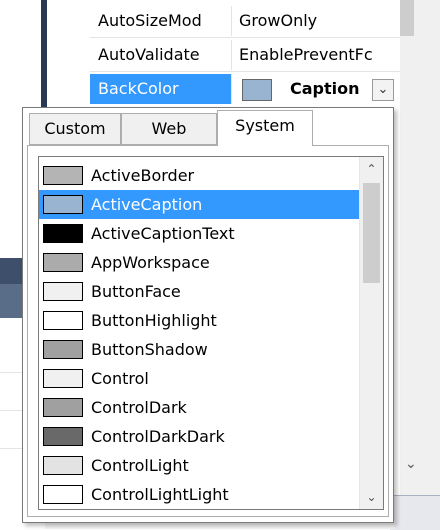 The height and width of the screenshot is (530, 440). What do you see at coordinates (161, 89) in the screenshot?
I see `property-name: BackColor` at bounding box center [161, 89].